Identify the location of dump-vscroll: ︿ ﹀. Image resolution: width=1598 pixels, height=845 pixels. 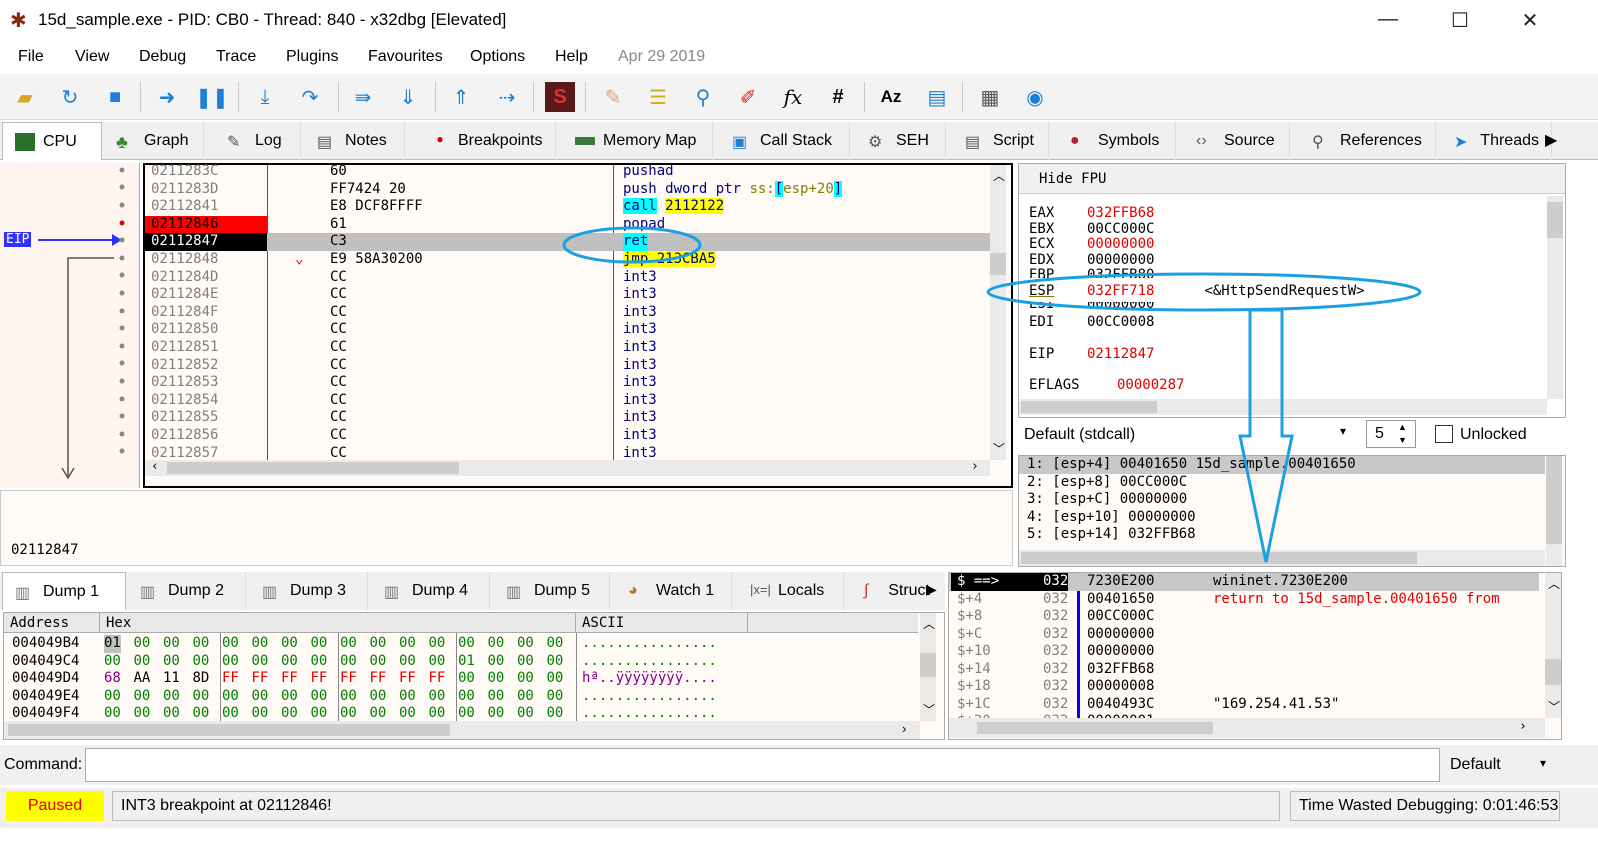
(928, 667).